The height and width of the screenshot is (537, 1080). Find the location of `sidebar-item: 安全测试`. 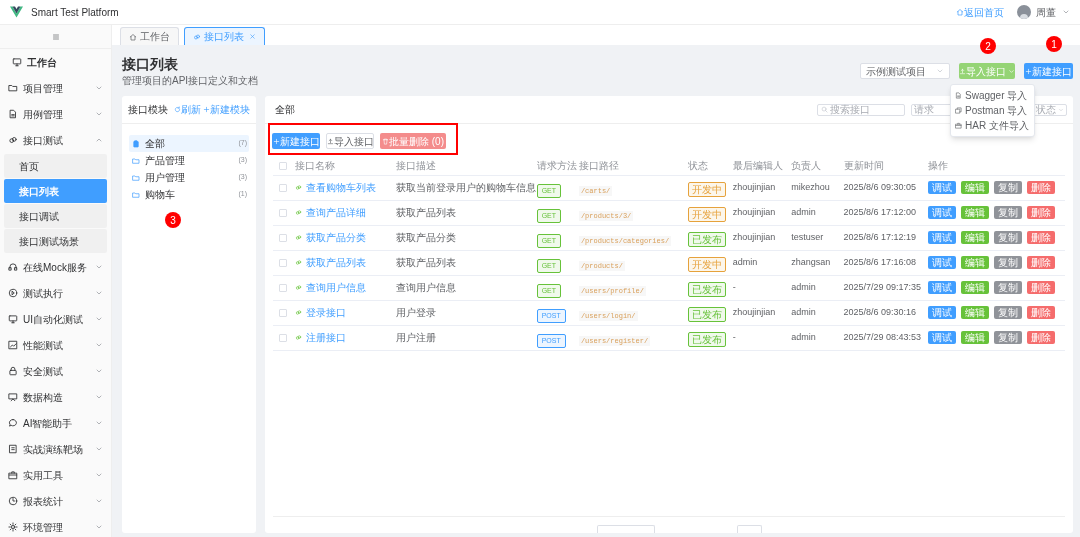

sidebar-item: 安全测试 is located at coordinates (55, 371).